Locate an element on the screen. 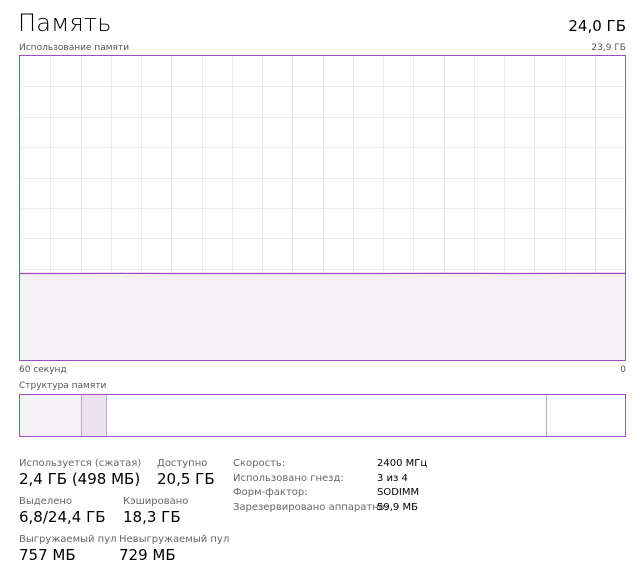 The width and height of the screenshot is (640, 582). stat-available-label: Доступно is located at coordinates (182, 463).